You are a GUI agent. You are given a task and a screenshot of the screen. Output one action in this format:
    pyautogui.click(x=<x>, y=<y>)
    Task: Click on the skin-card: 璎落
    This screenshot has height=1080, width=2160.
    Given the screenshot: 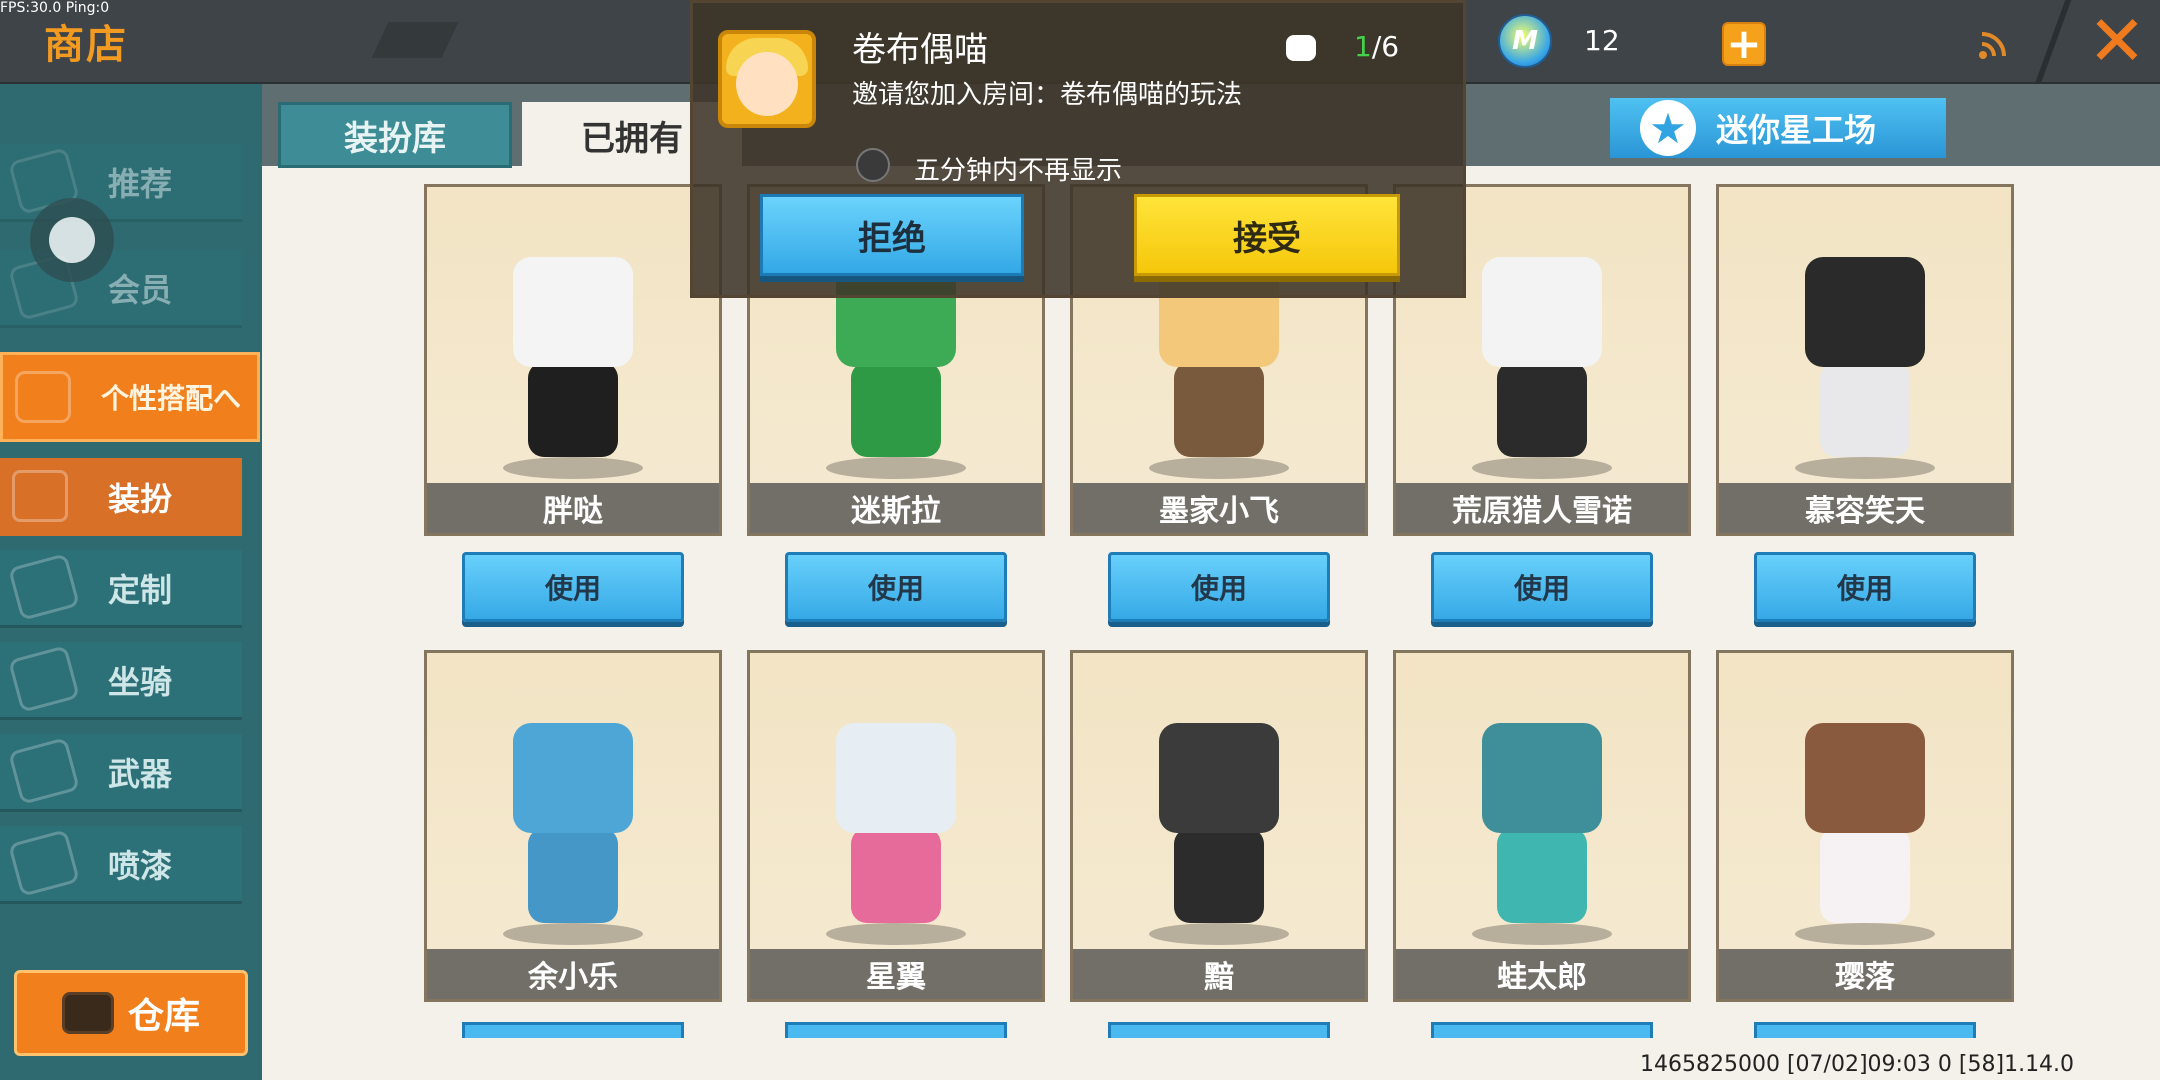 What is the action you would take?
    pyautogui.click(x=1865, y=826)
    